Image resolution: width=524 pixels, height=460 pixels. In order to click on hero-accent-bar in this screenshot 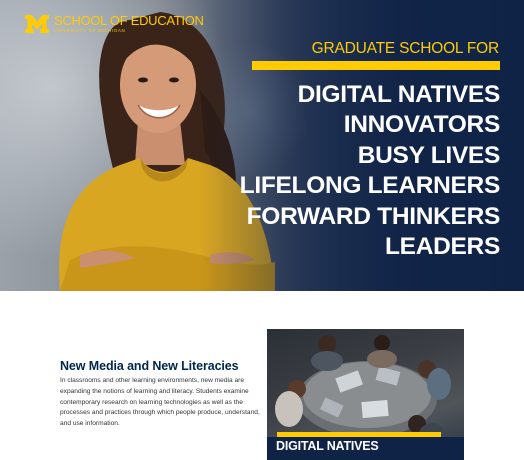, I will do `click(376, 65)`.